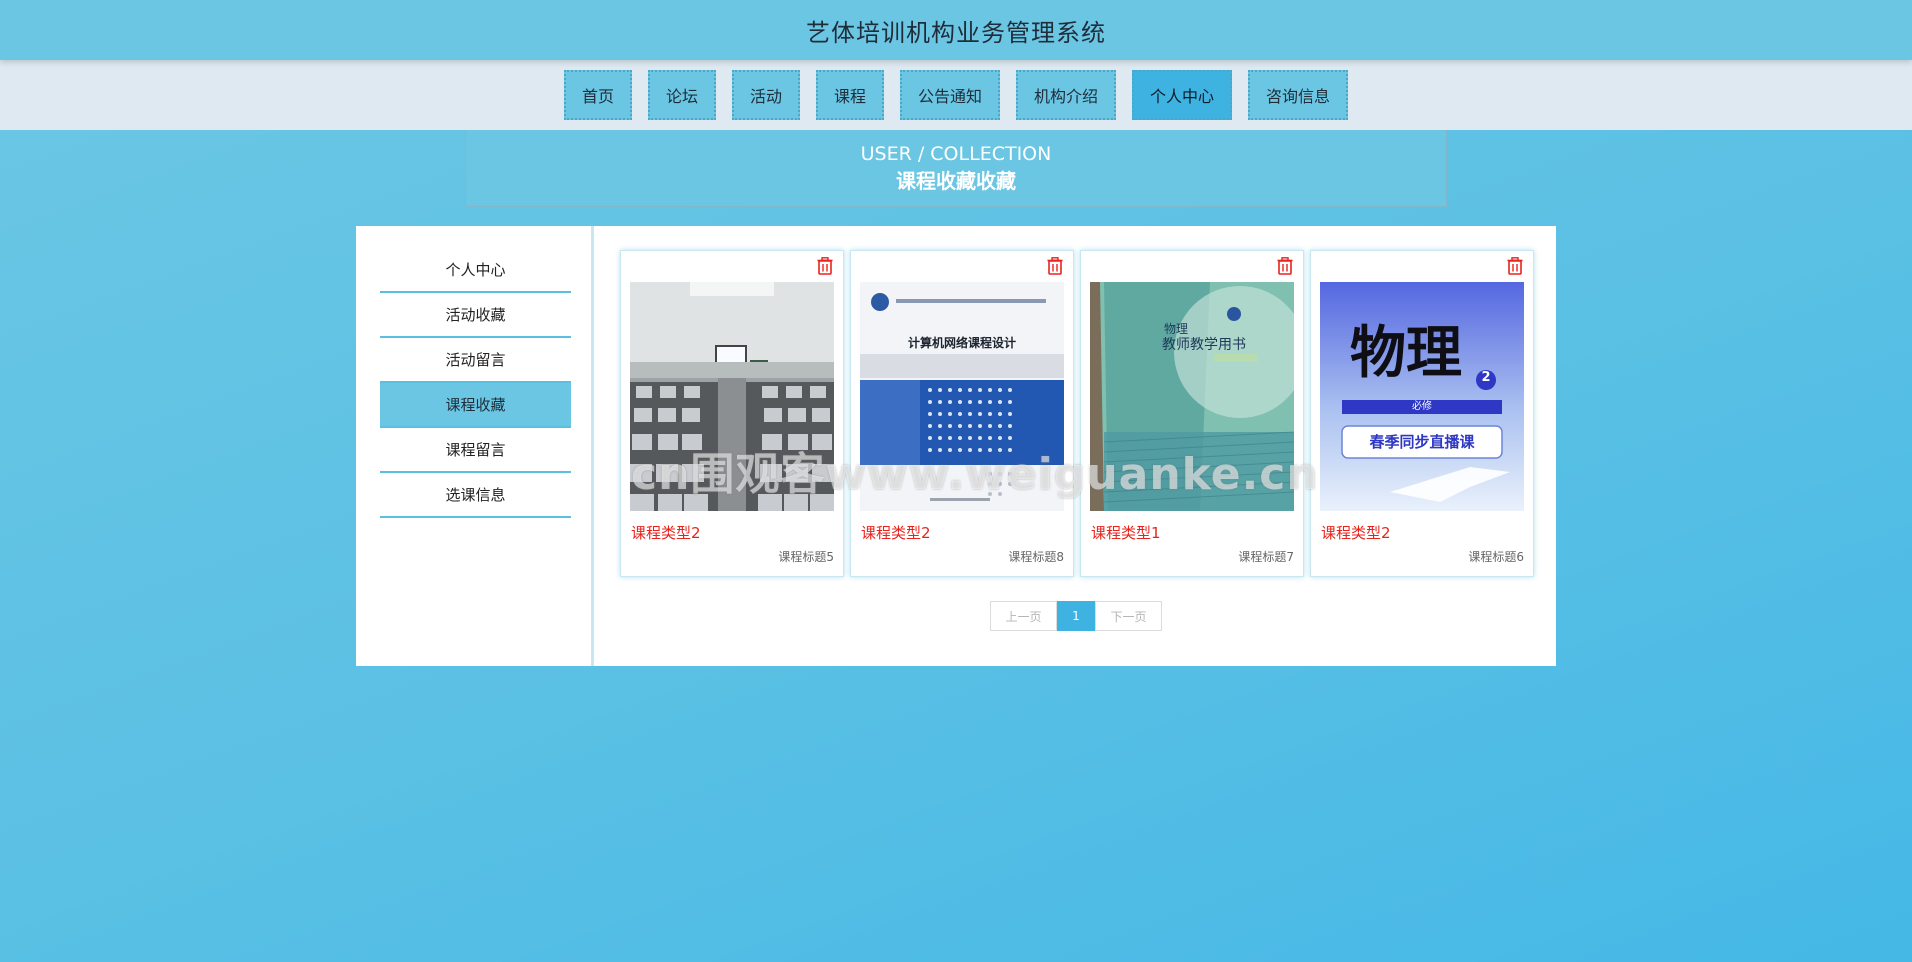 The height and width of the screenshot is (962, 1912). I want to click on main-nav: 首页 论坛 活动 课程 公告通知 机构介绍 个人中心 咨询信息, so click(956, 95).